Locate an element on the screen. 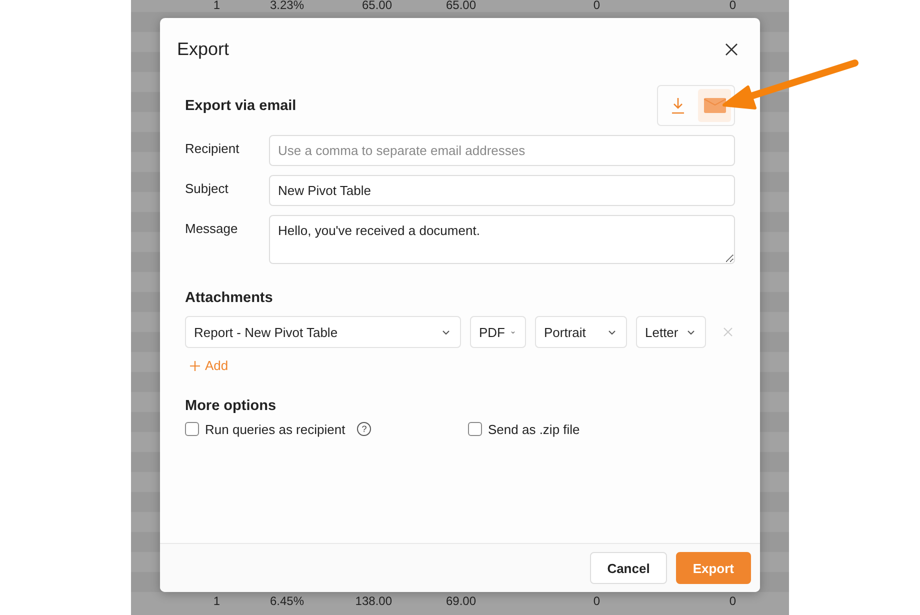 This screenshot has width=920, height=615. help-icon: ? is located at coordinates (364, 429).